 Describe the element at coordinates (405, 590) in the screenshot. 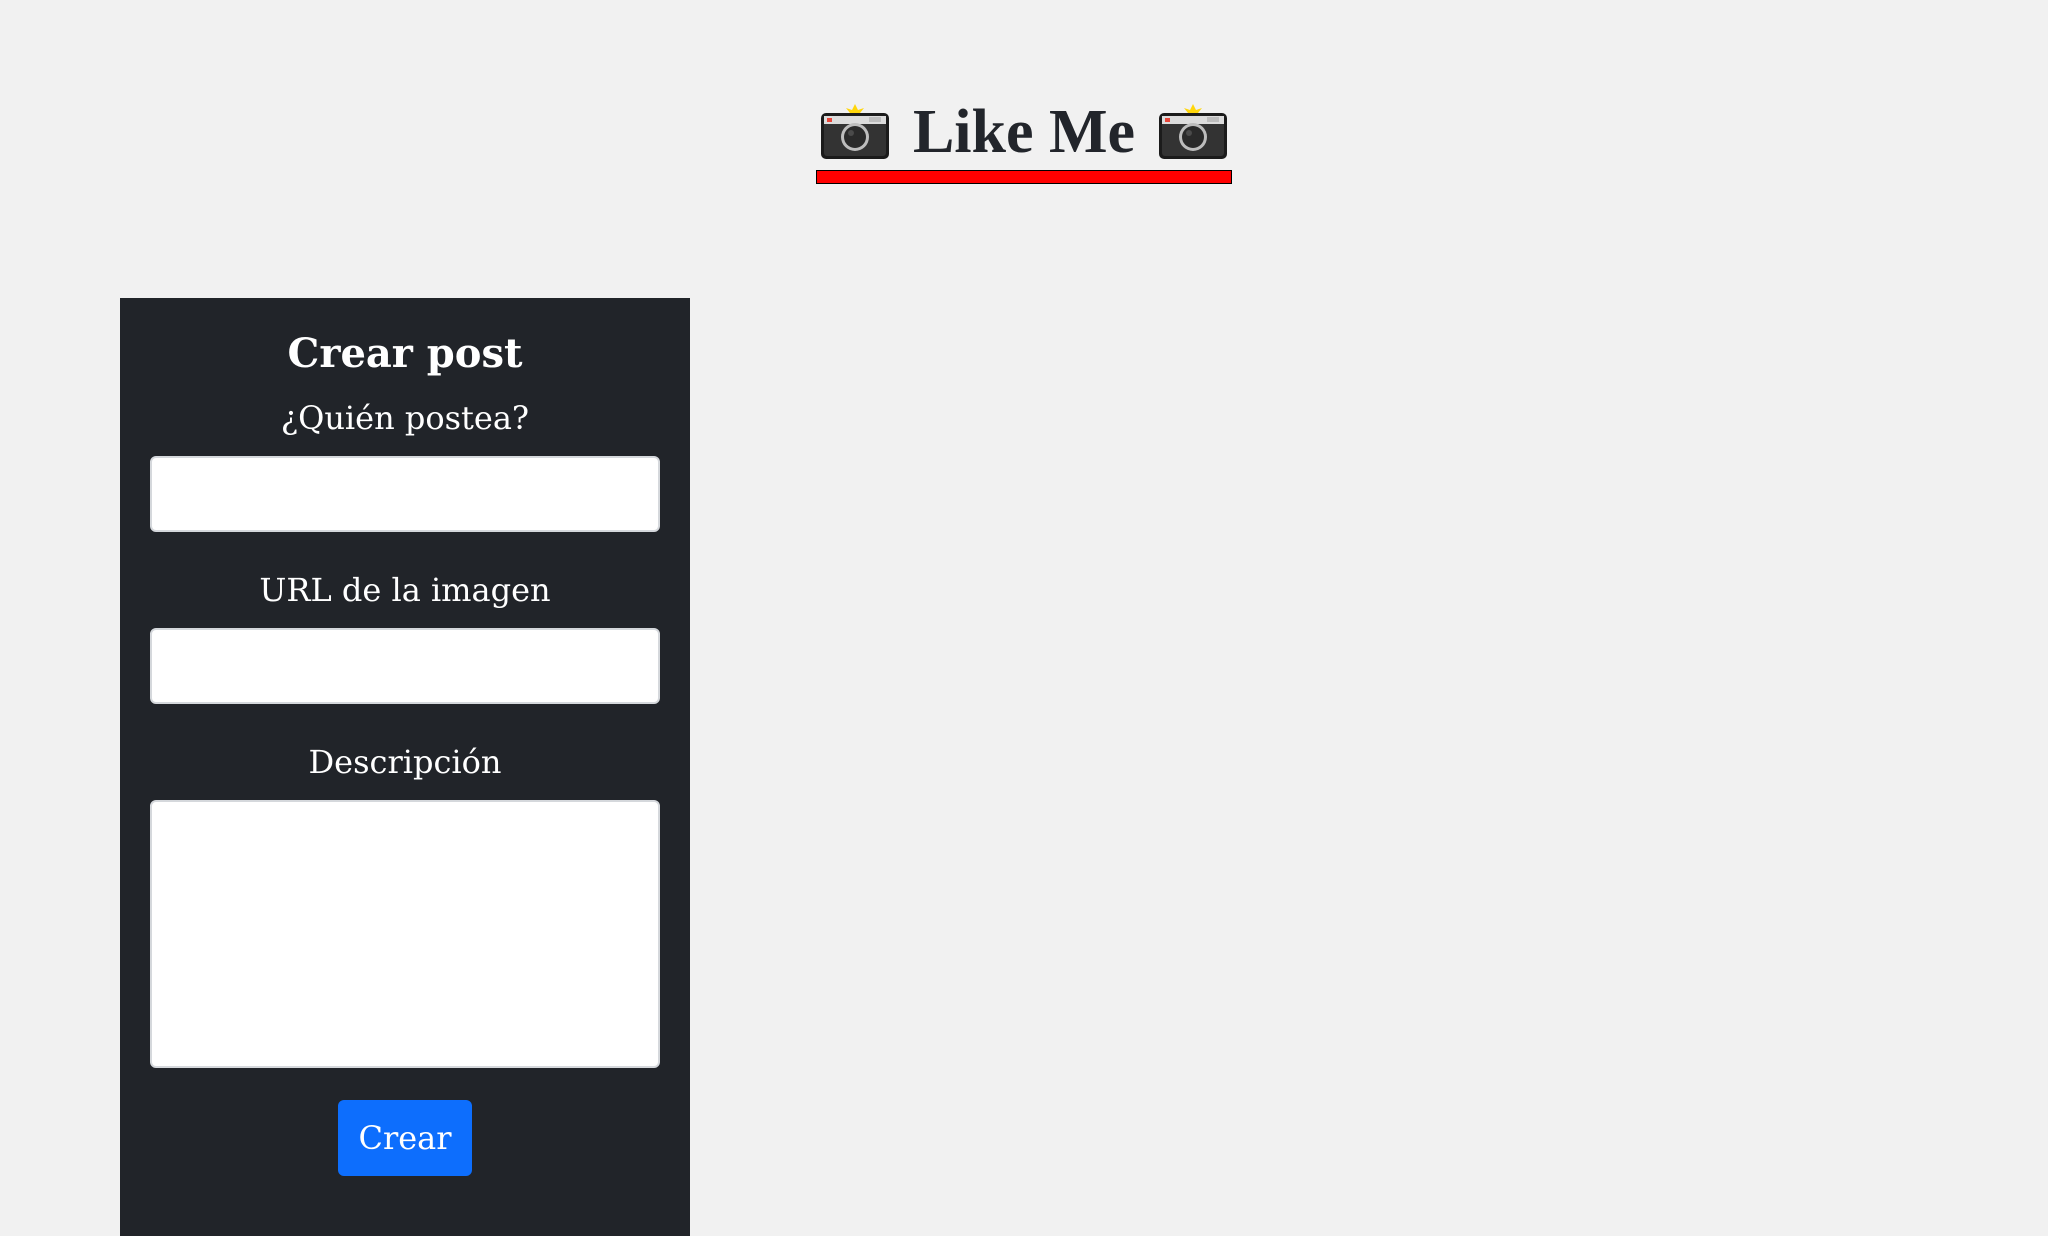

I see `image-url-label: URL de la imagen` at that location.